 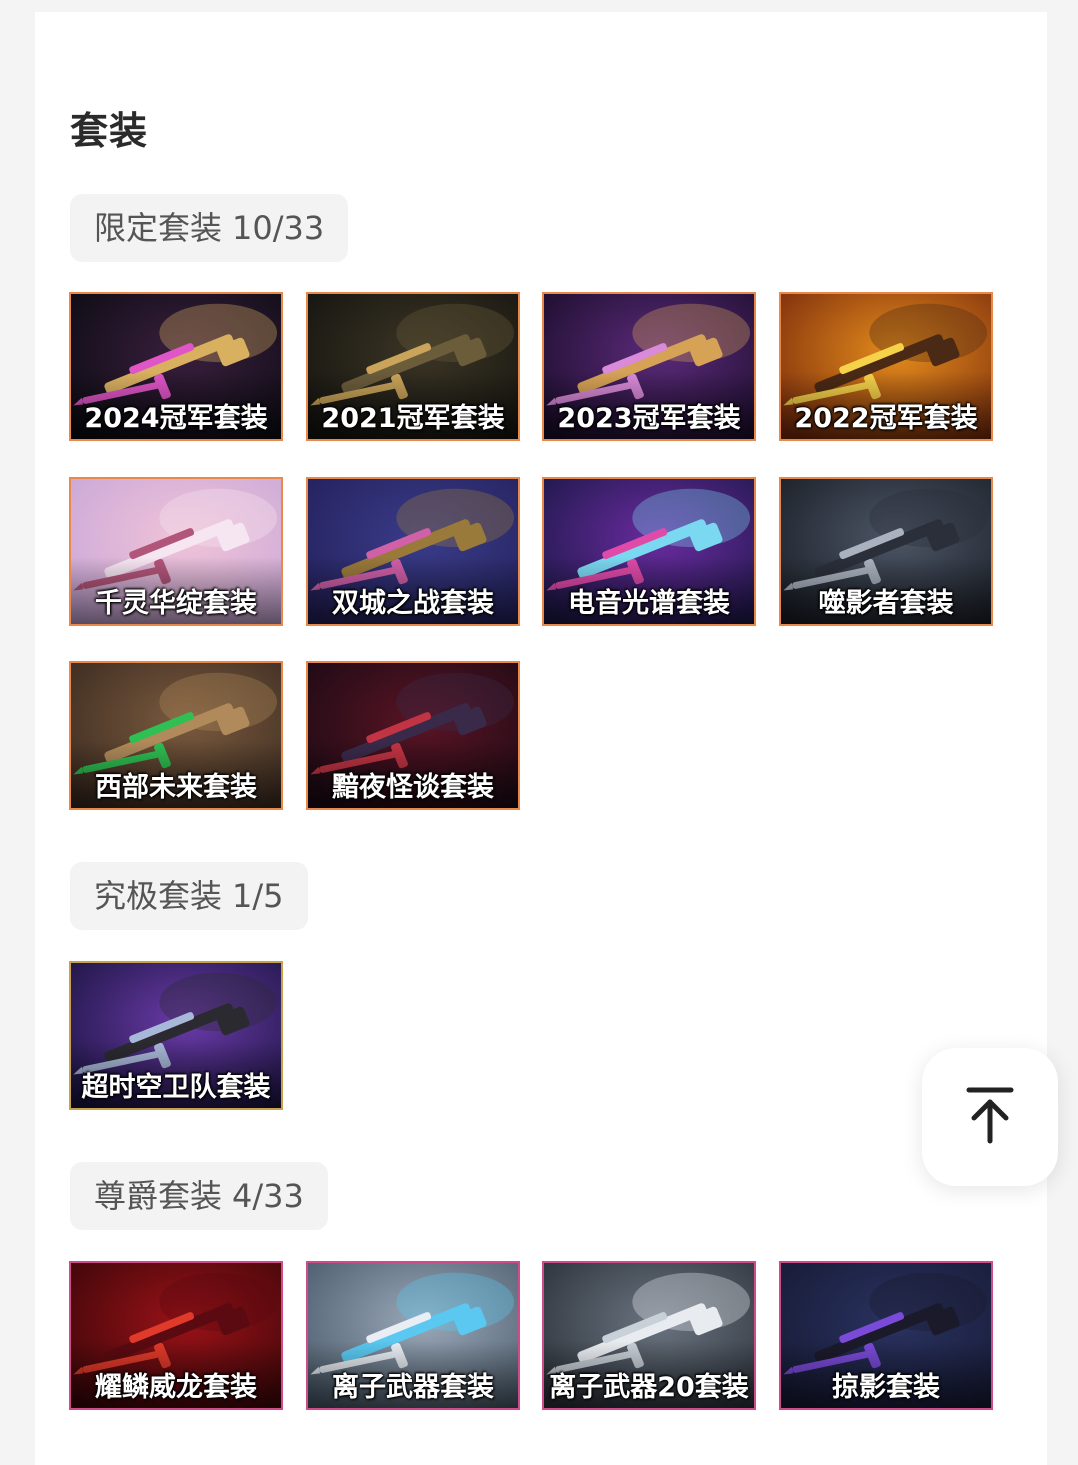 I want to click on bundle-name: 电音光谱套装, so click(x=649, y=603).